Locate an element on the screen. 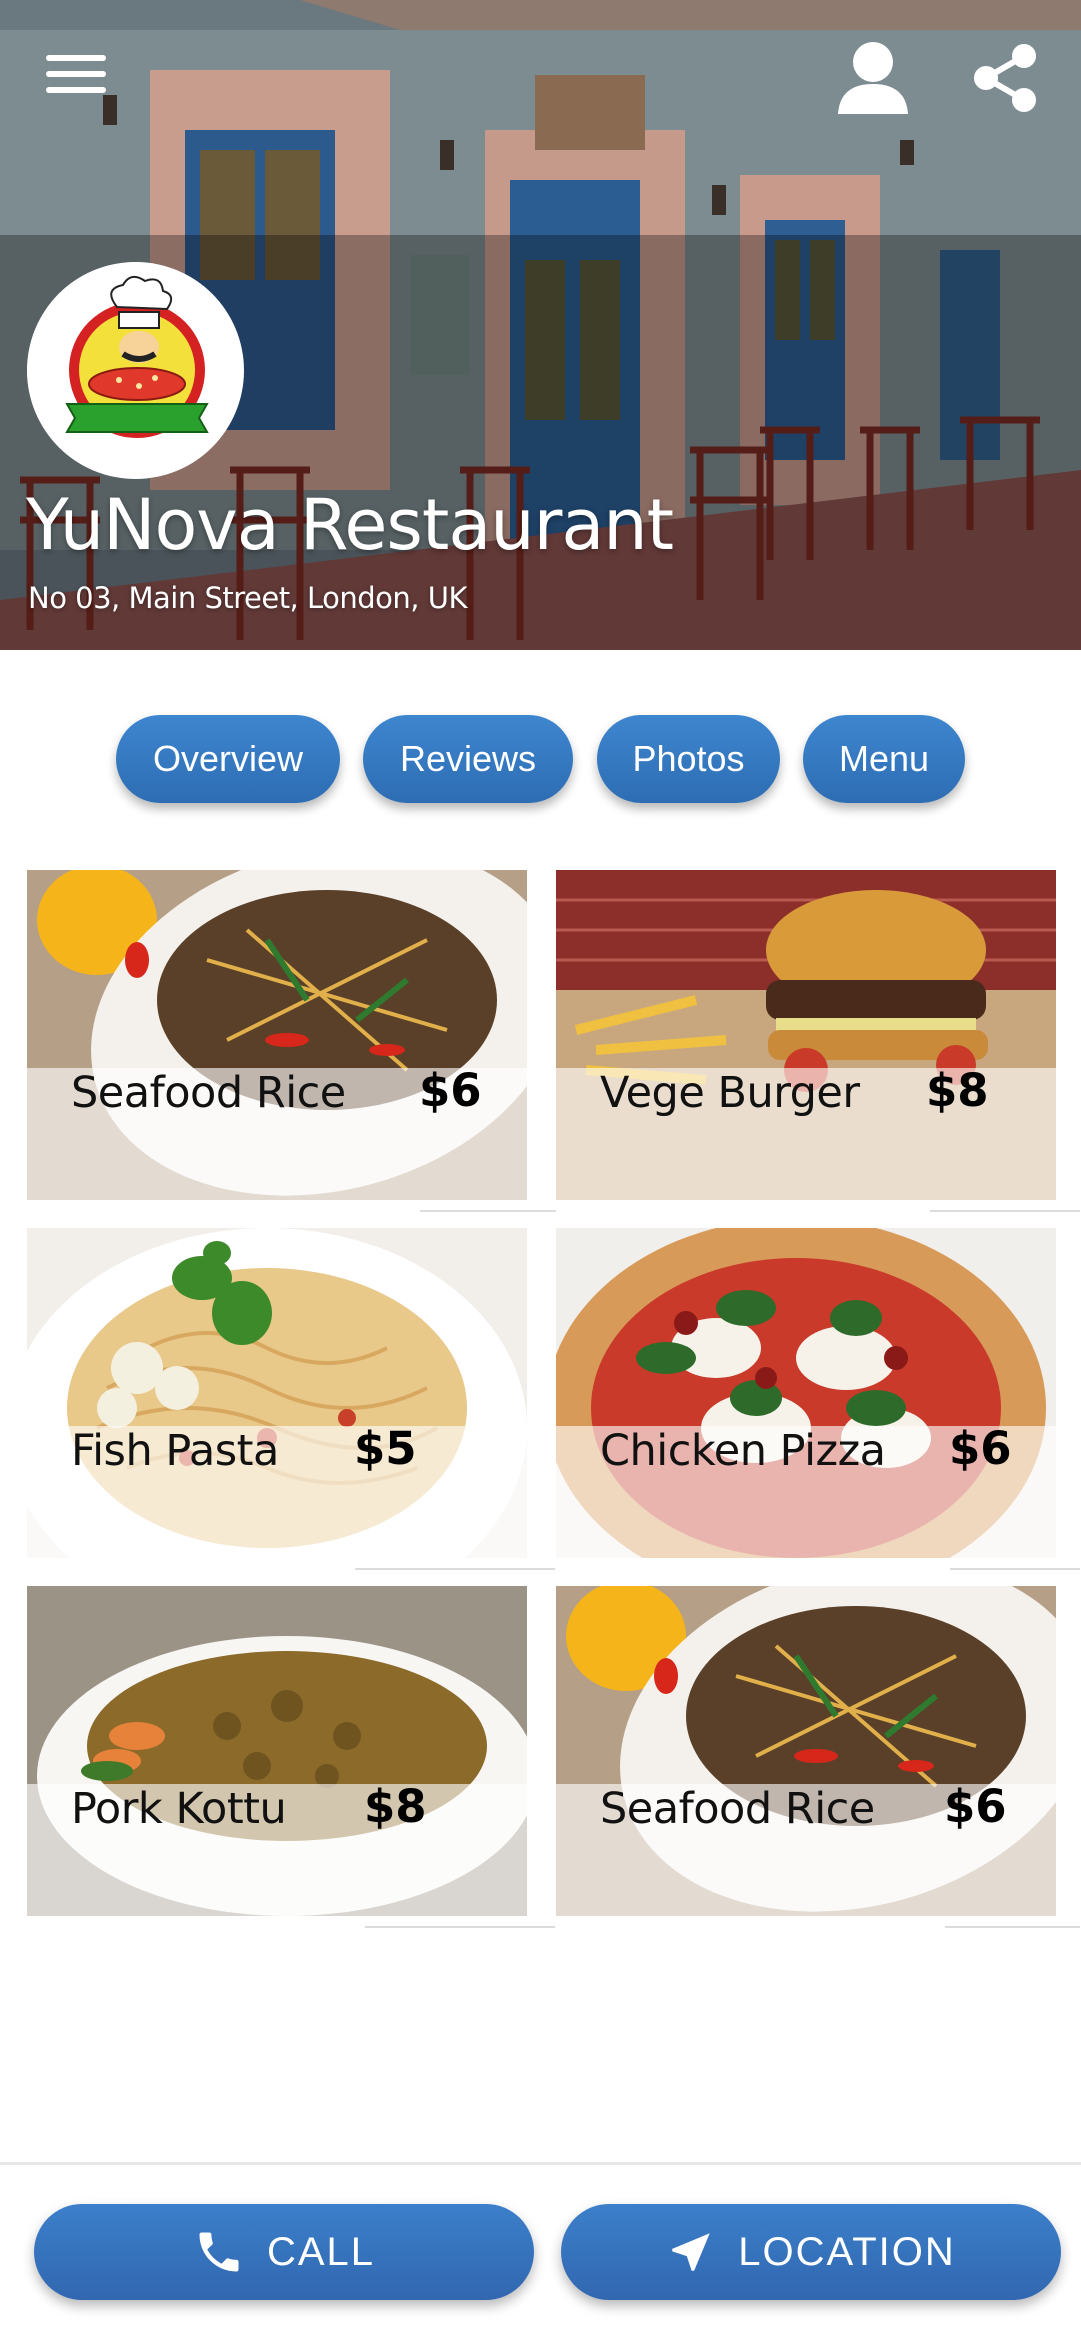  tab-overview: Overview is located at coordinates (228, 759).